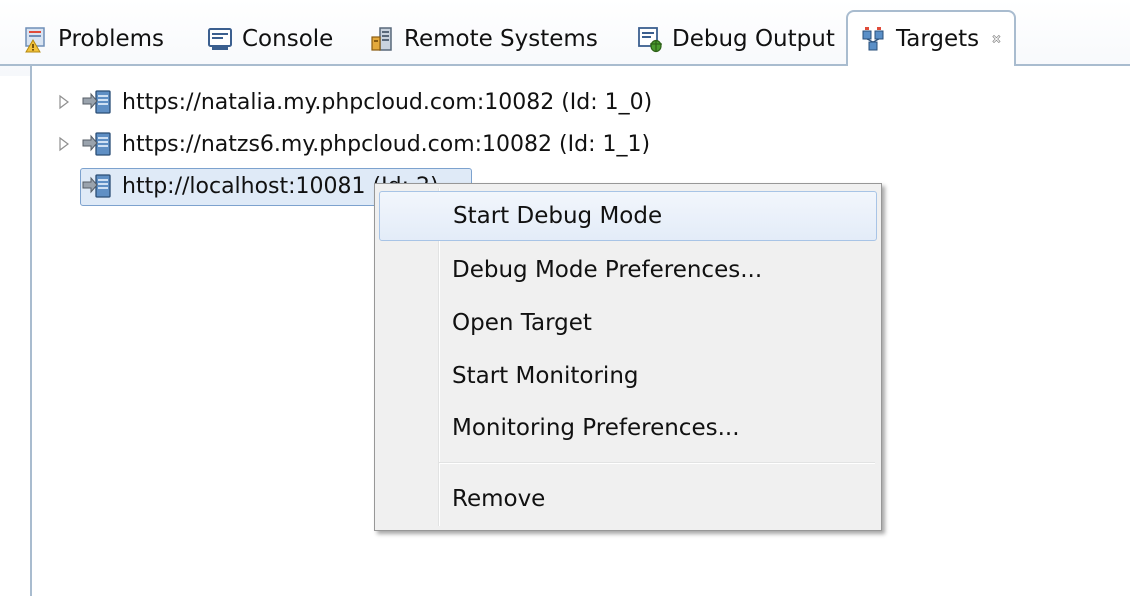  I want to click on menu-item-label: Start Monitoring, so click(545, 376).